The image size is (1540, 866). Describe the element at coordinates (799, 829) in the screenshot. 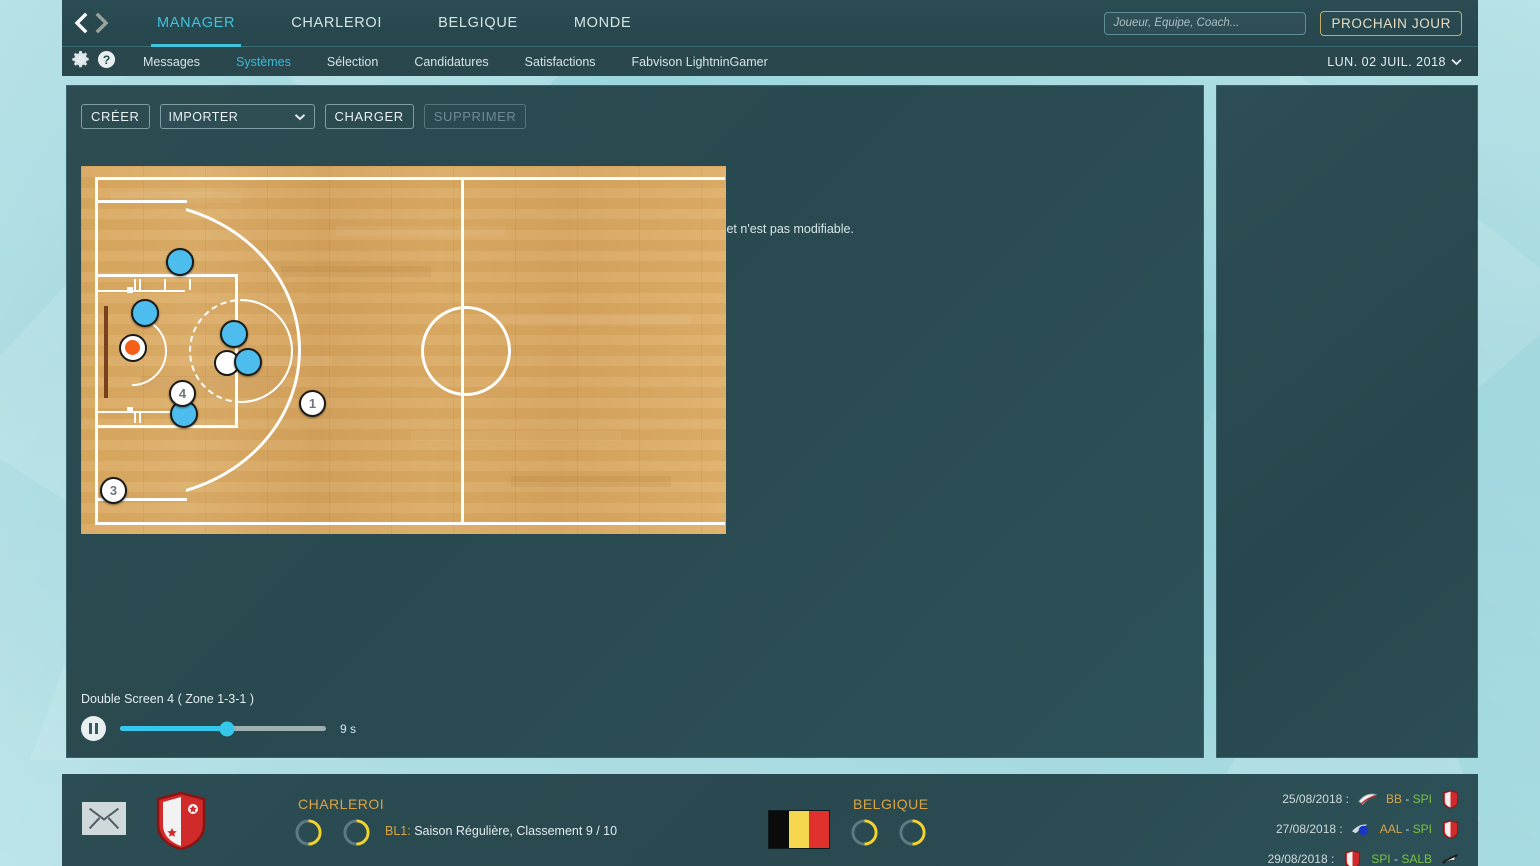

I see `belgium-flag-icon` at that location.